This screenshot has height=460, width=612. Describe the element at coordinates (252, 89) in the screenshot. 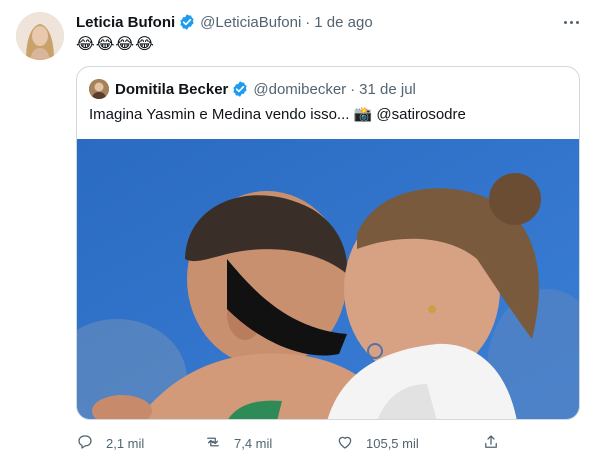

I see `quoted-tweet-header: Domitila Becker @domibecker · 31 de jul` at that location.